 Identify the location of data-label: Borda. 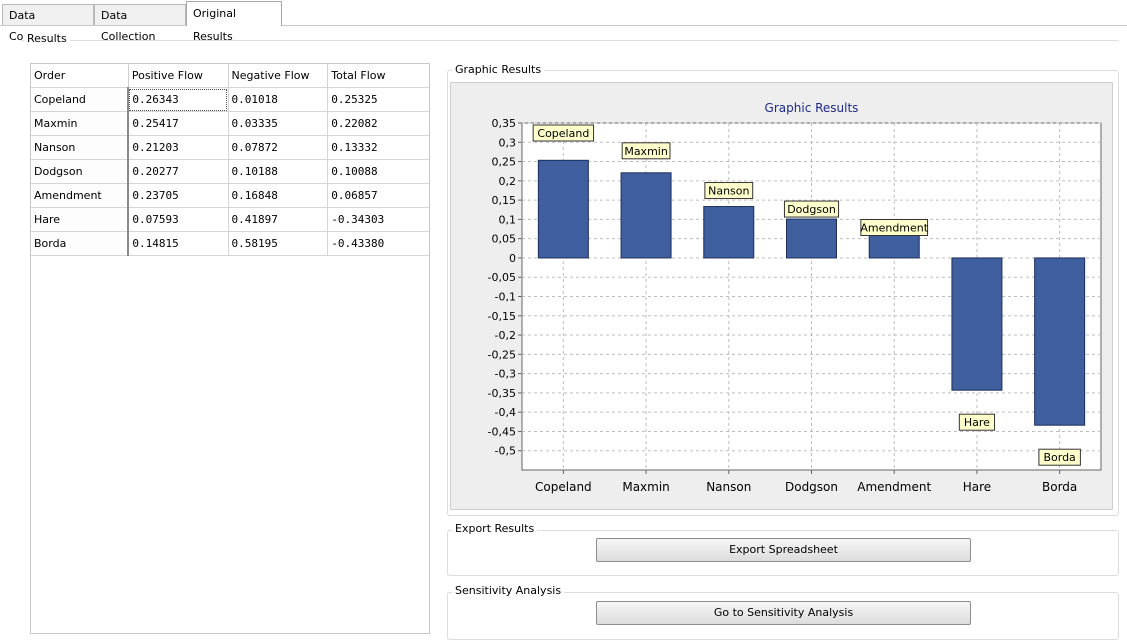
(1059, 457).